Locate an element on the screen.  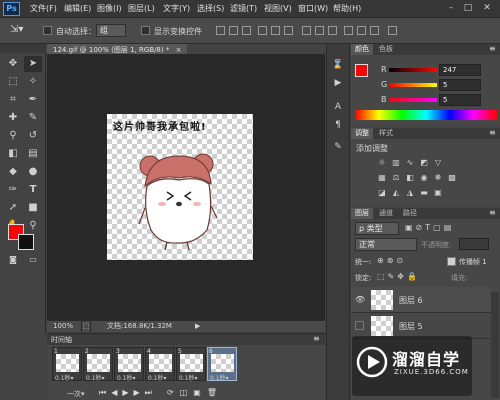
maximize-button: □ is located at coordinates (468, 8).